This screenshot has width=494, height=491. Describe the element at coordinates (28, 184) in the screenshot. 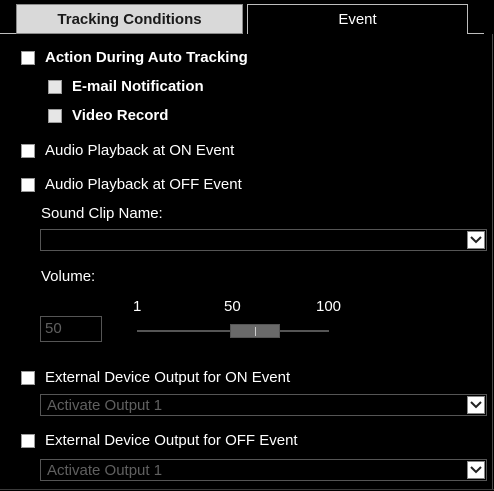

I see `audio-playback-off-checkbox` at that location.